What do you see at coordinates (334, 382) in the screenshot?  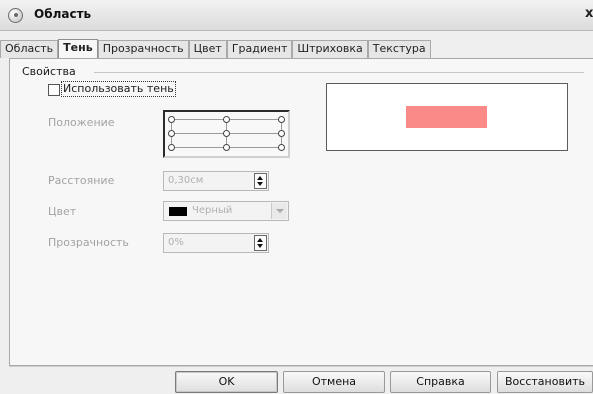 I see `cancel-button: Отмена` at bounding box center [334, 382].